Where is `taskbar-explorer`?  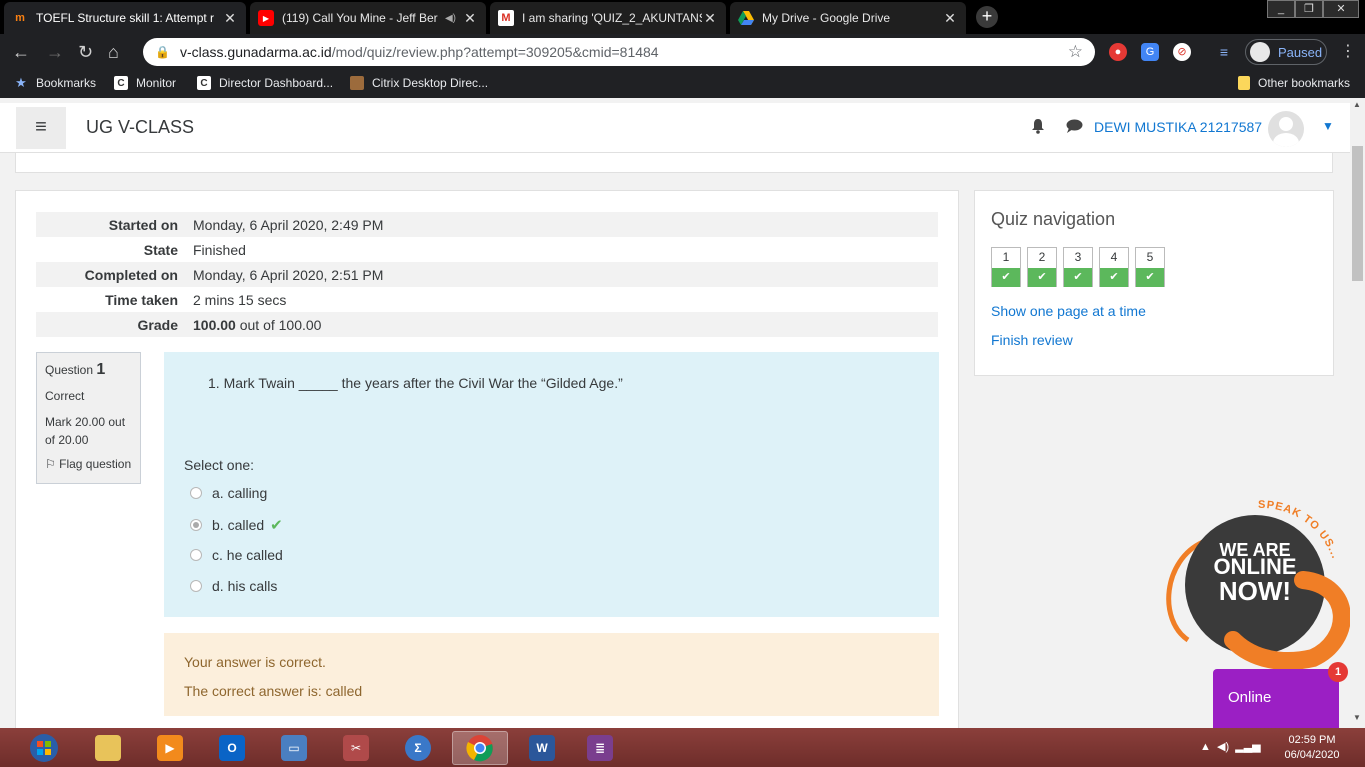 taskbar-explorer is located at coordinates (108, 748).